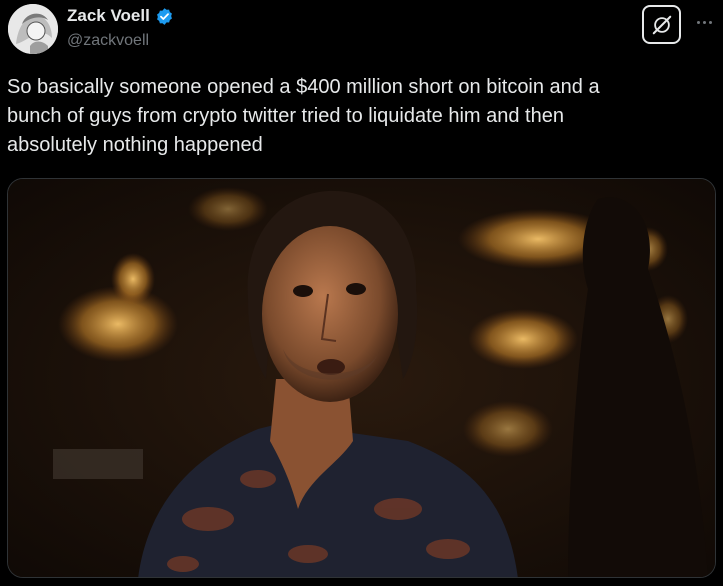 The image size is (723, 586). Describe the element at coordinates (164, 16) in the screenshot. I see `verified-badge-icon` at that location.